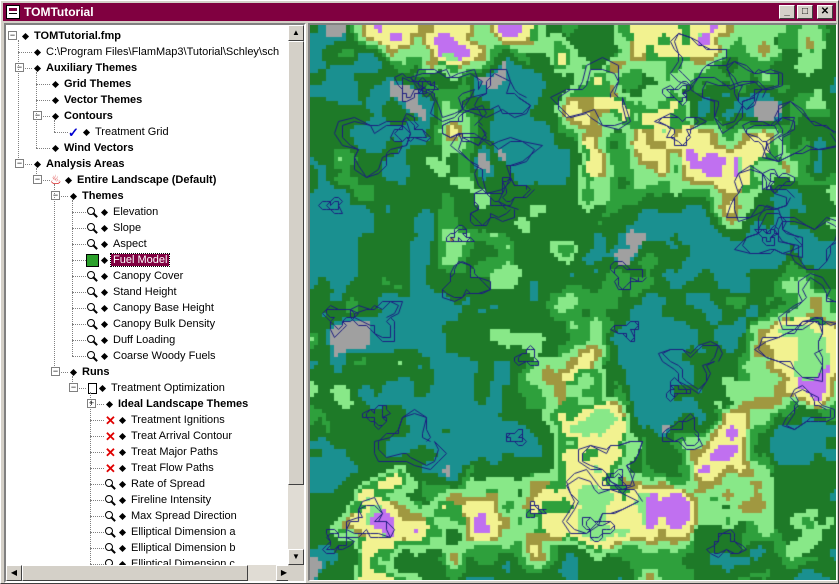 The width and height of the screenshot is (839, 584). I want to click on tree-item-tflow: ✕ Treat Flow Paths, so click(160, 468).